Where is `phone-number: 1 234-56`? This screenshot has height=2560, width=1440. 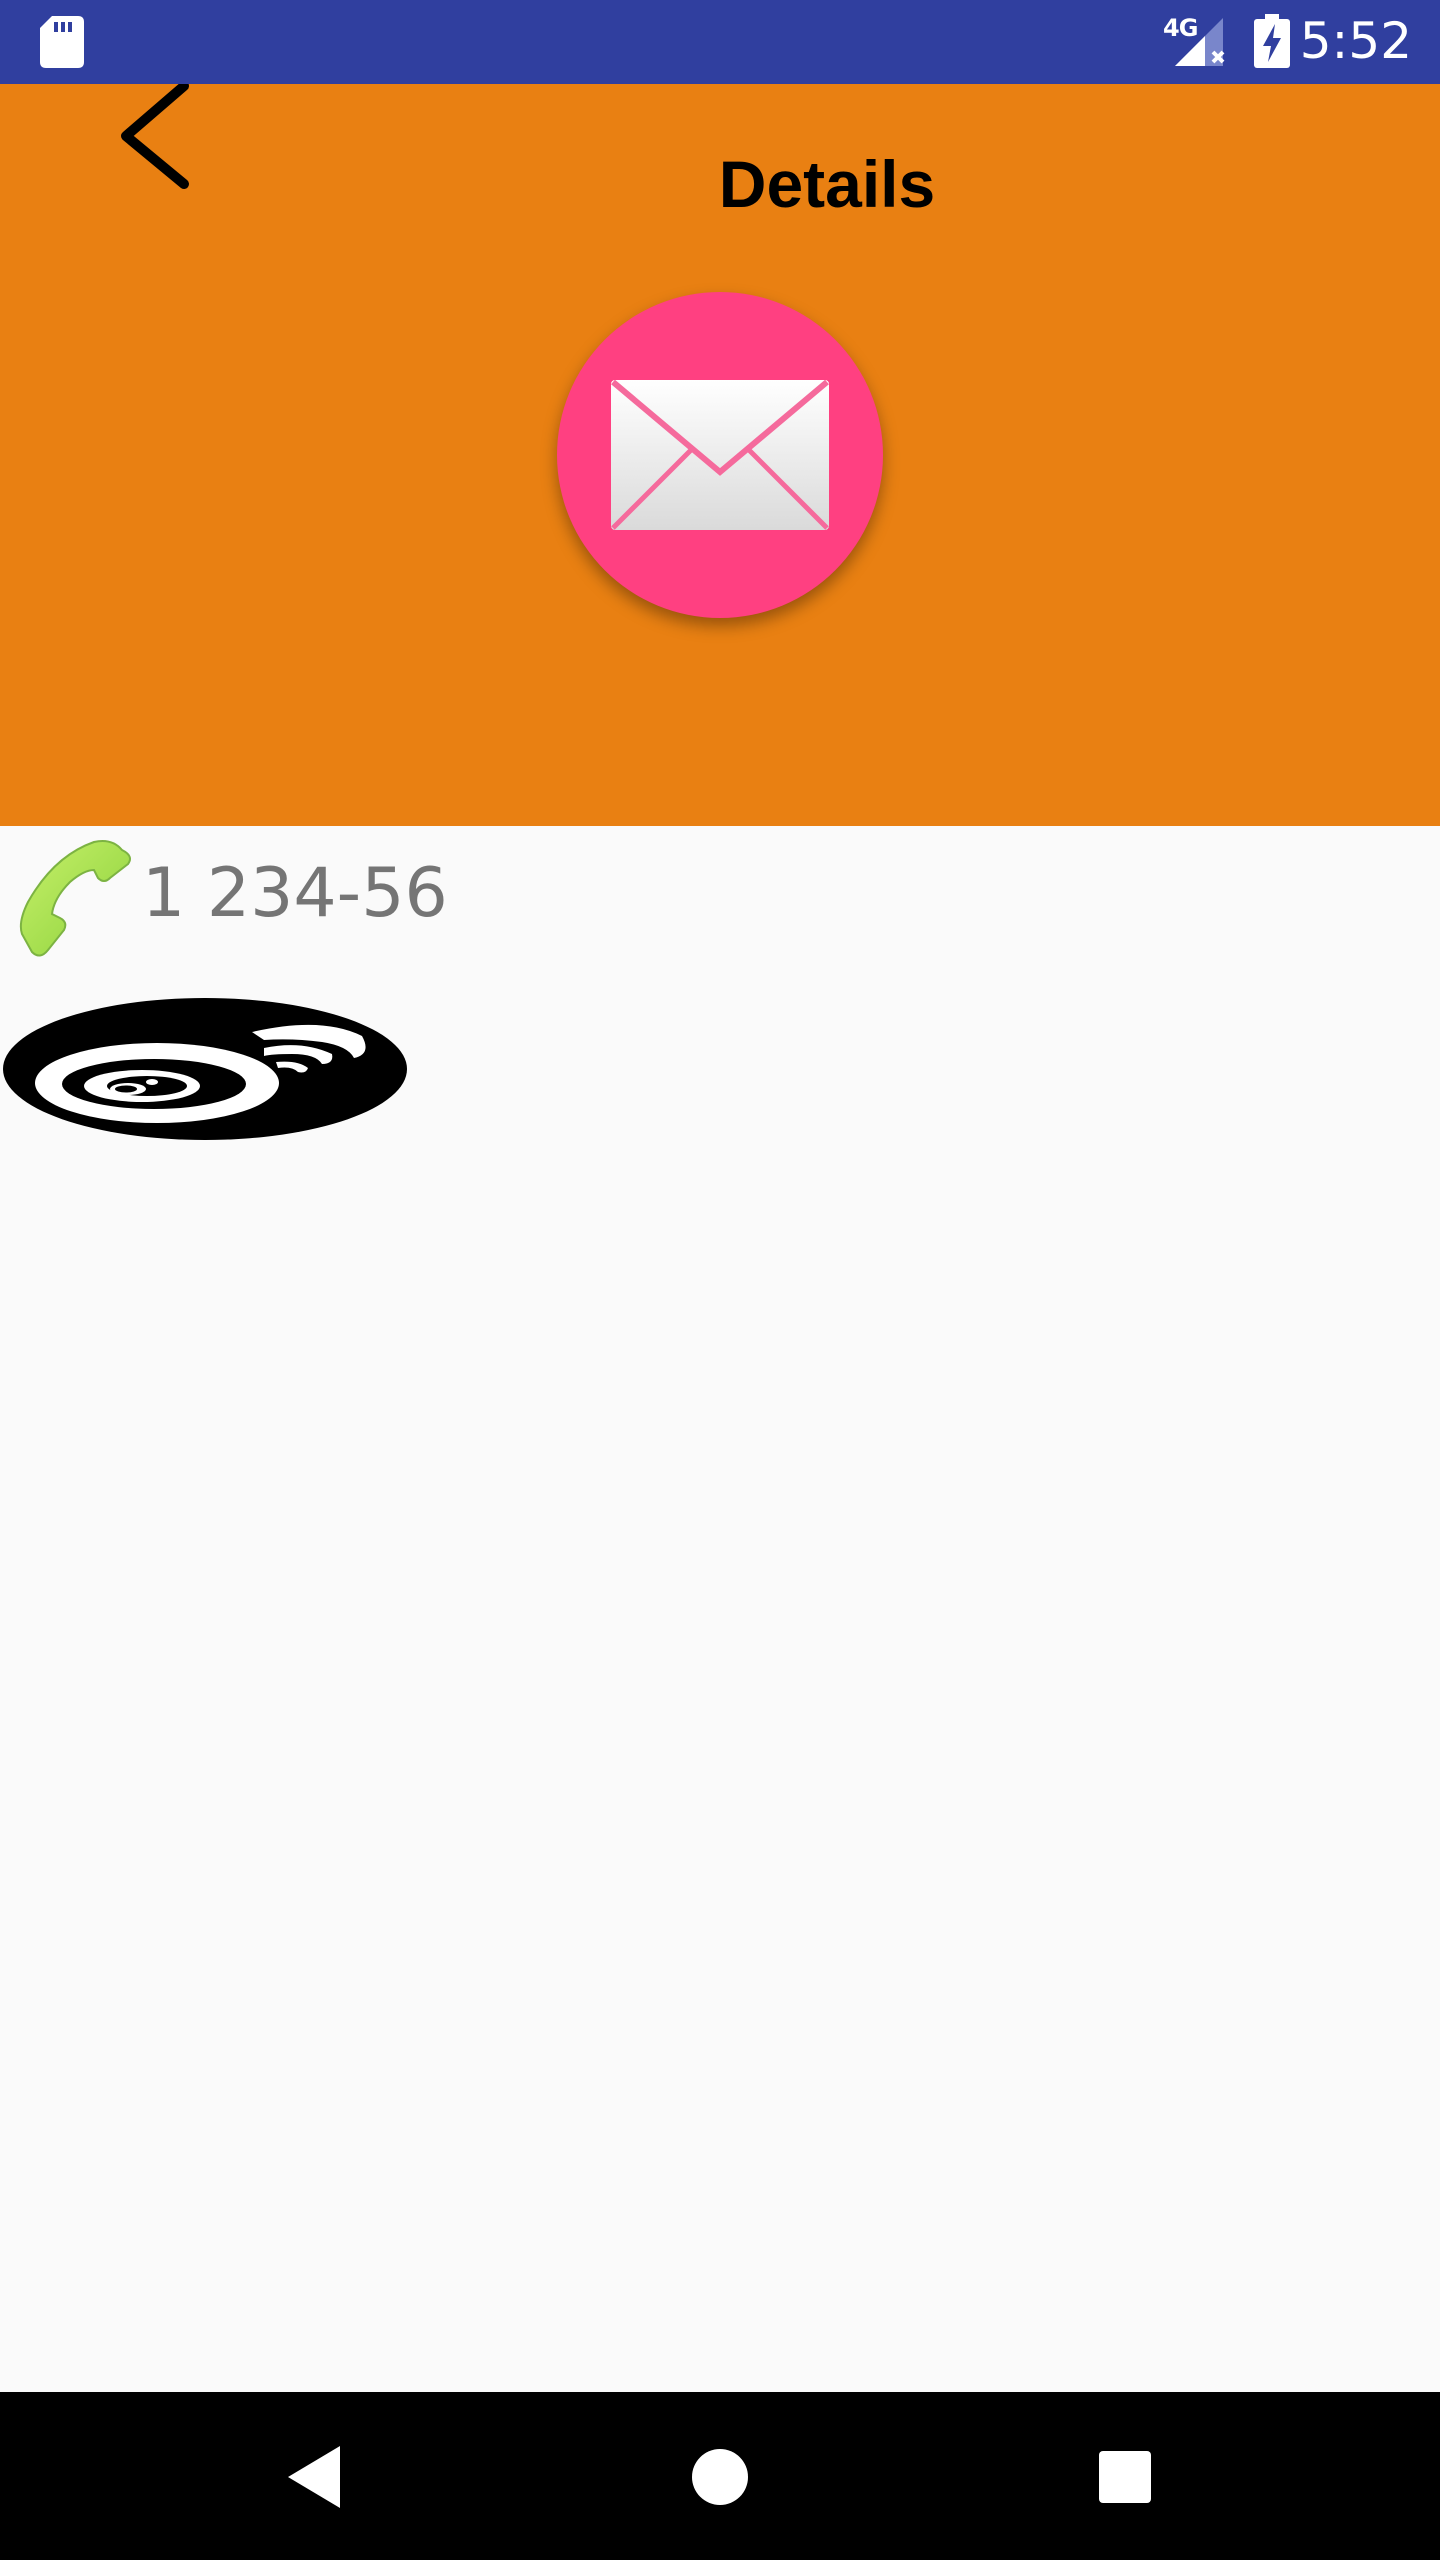 phone-number: 1 234-56 is located at coordinates (295, 893).